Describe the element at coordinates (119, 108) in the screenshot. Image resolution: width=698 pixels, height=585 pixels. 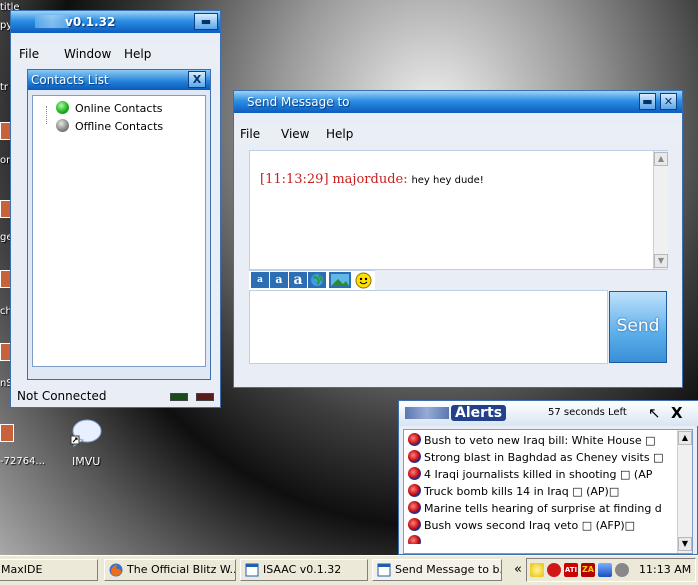
I see `group-label: Online Contacts` at that location.